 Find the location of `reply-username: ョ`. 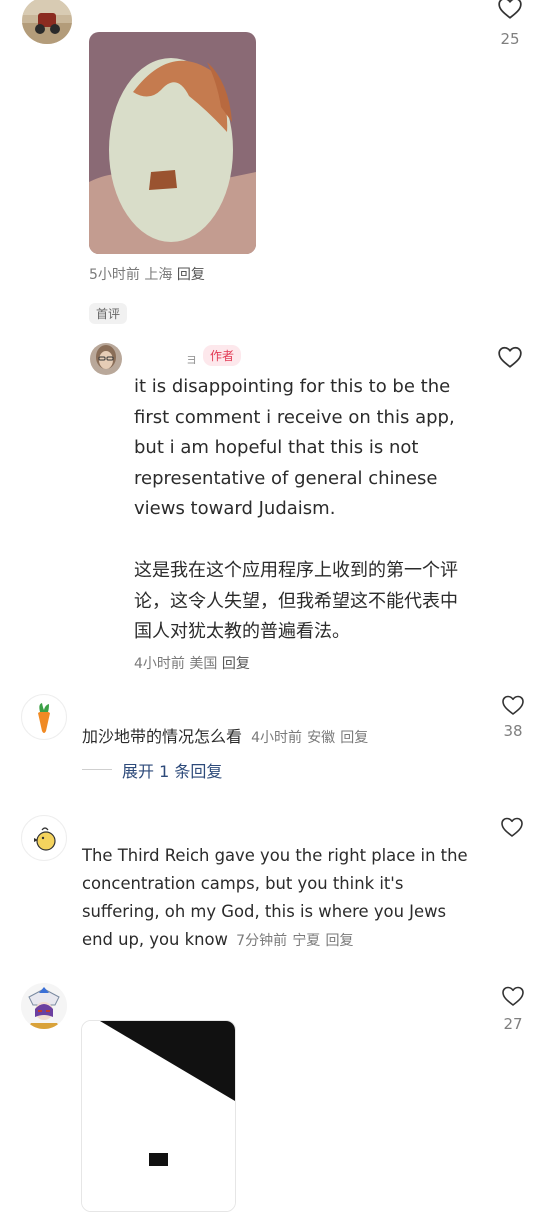

reply-username: ョ is located at coordinates (191, 357).